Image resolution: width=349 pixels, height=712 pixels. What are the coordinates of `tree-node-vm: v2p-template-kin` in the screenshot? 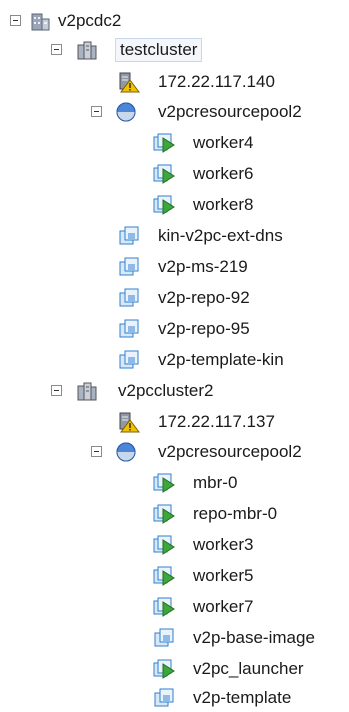 It's located at (174, 360).